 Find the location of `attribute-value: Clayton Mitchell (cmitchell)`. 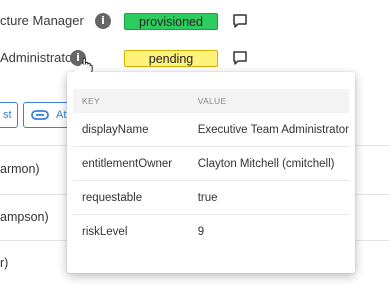

attribute-value: Clayton Mitchell (cmitchell) is located at coordinates (268, 163).